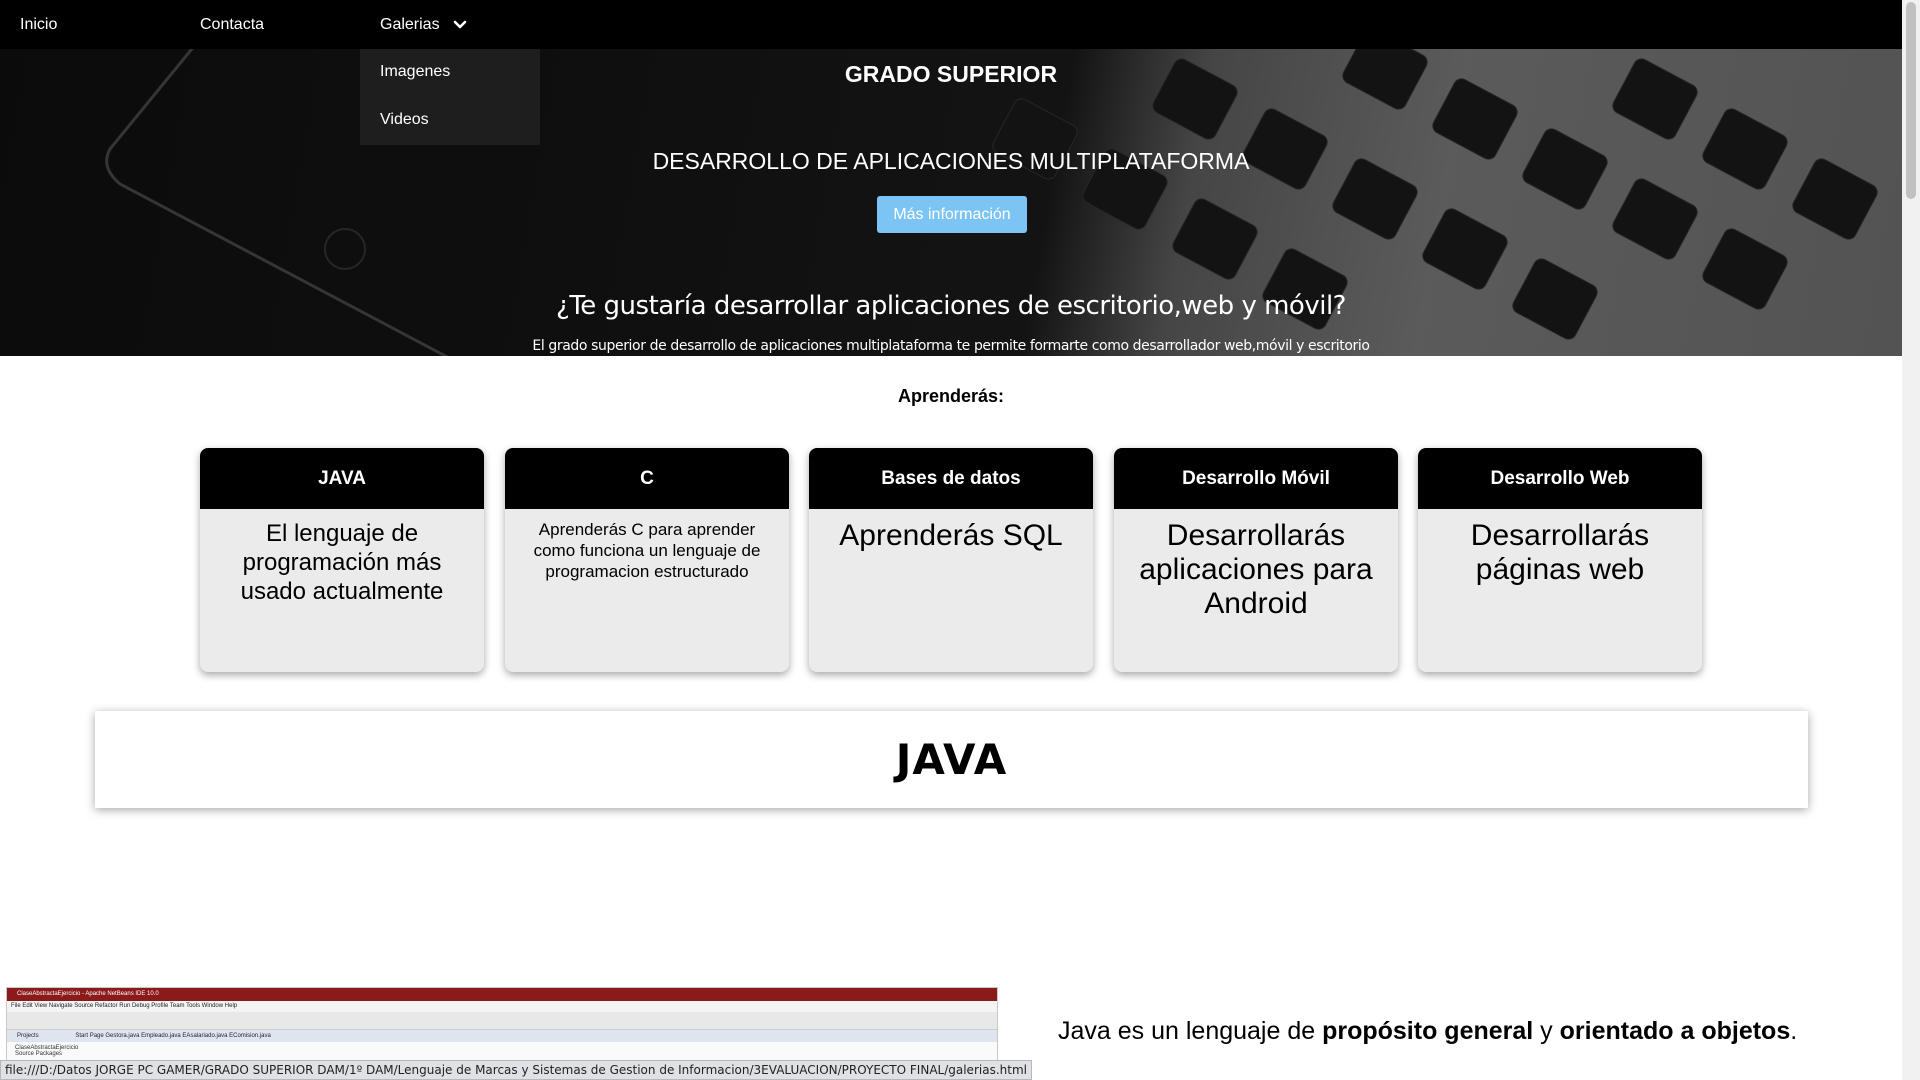 Image resolution: width=1920 pixels, height=1080 pixels. I want to click on nav-galerias-menu: Galerias, so click(424, 24).